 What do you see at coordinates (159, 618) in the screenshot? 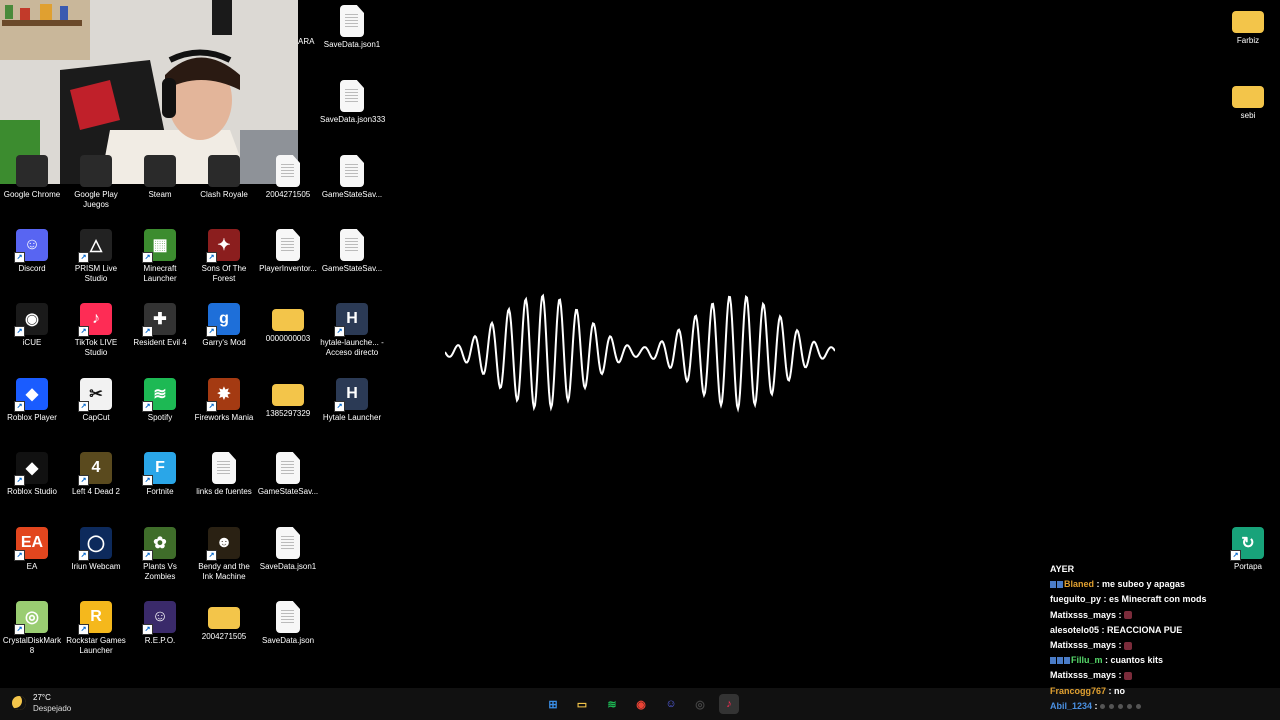
I see `repo-glyph-icon: ☺ ↗` at bounding box center [159, 618].